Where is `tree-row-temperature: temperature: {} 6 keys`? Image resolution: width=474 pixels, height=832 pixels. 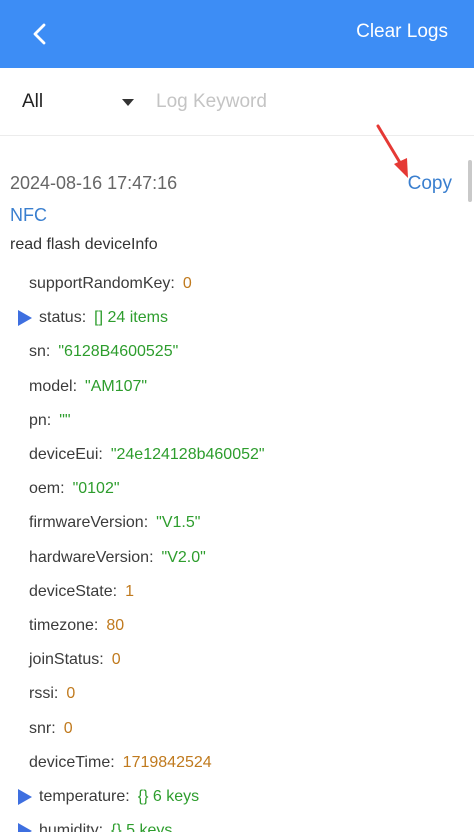 tree-row-temperature: temperature: {} 6 keys is located at coordinates (237, 797).